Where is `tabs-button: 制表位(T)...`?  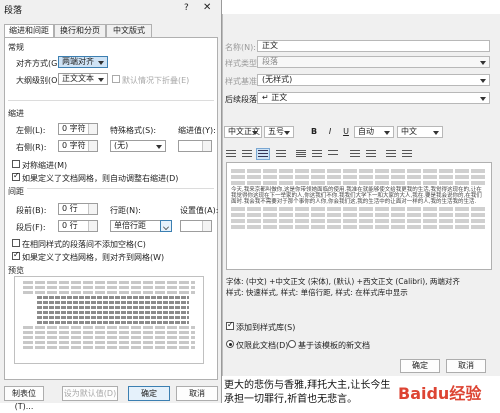
tabs-button: 制表位(T)... is located at coordinates (24, 398).